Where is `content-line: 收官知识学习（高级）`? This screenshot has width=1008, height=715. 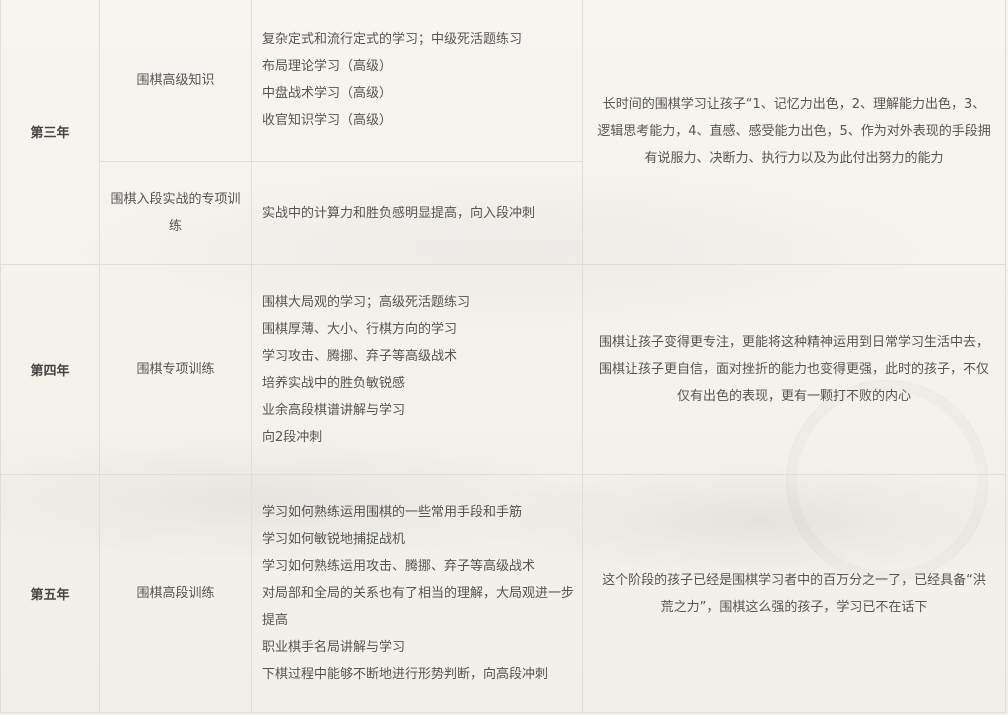
content-line: 收官知识学习（高级） is located at coordinates (327, 120).